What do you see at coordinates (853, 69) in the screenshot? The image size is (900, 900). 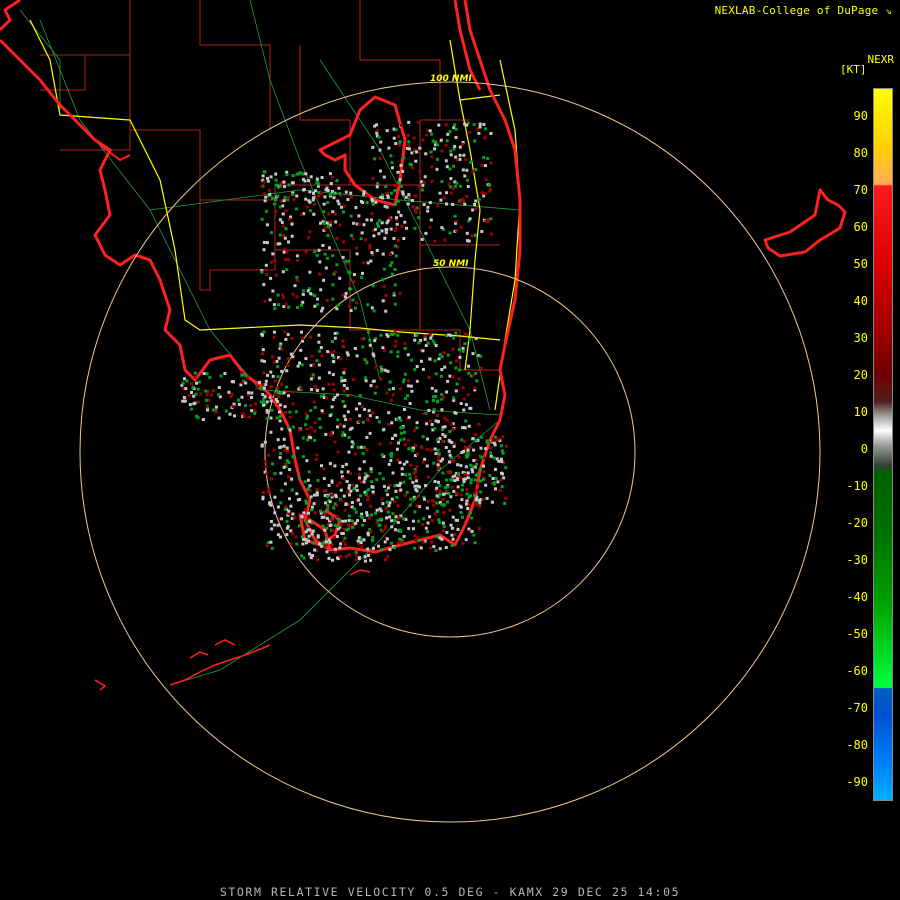 I see `units-label: [KT]` at bounding box center [853, 69].